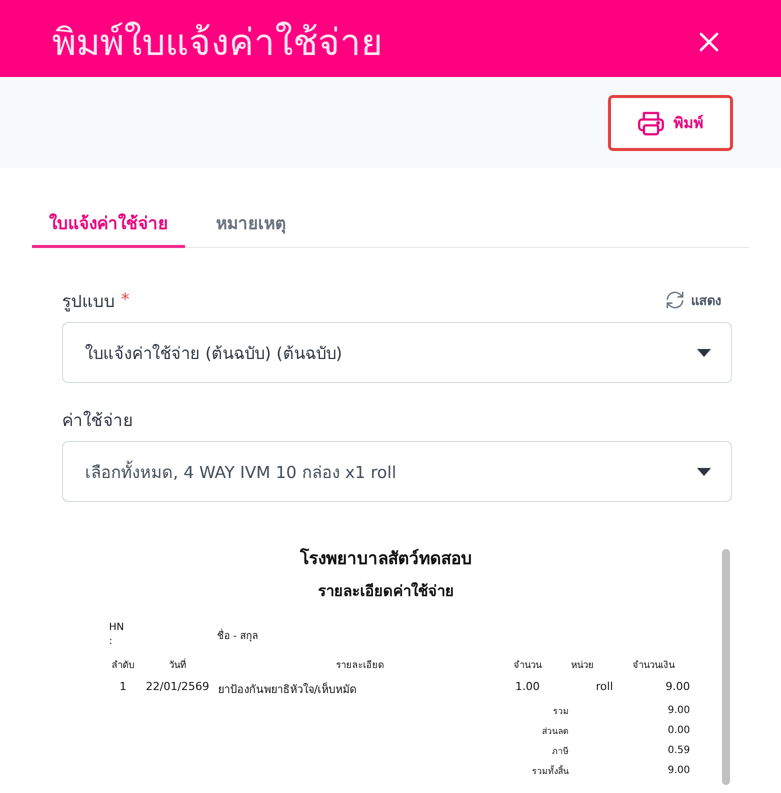 The height and width of the screenshot is (793, 781). I want to click on tab: หมายเหตุ, so click(251, 224).